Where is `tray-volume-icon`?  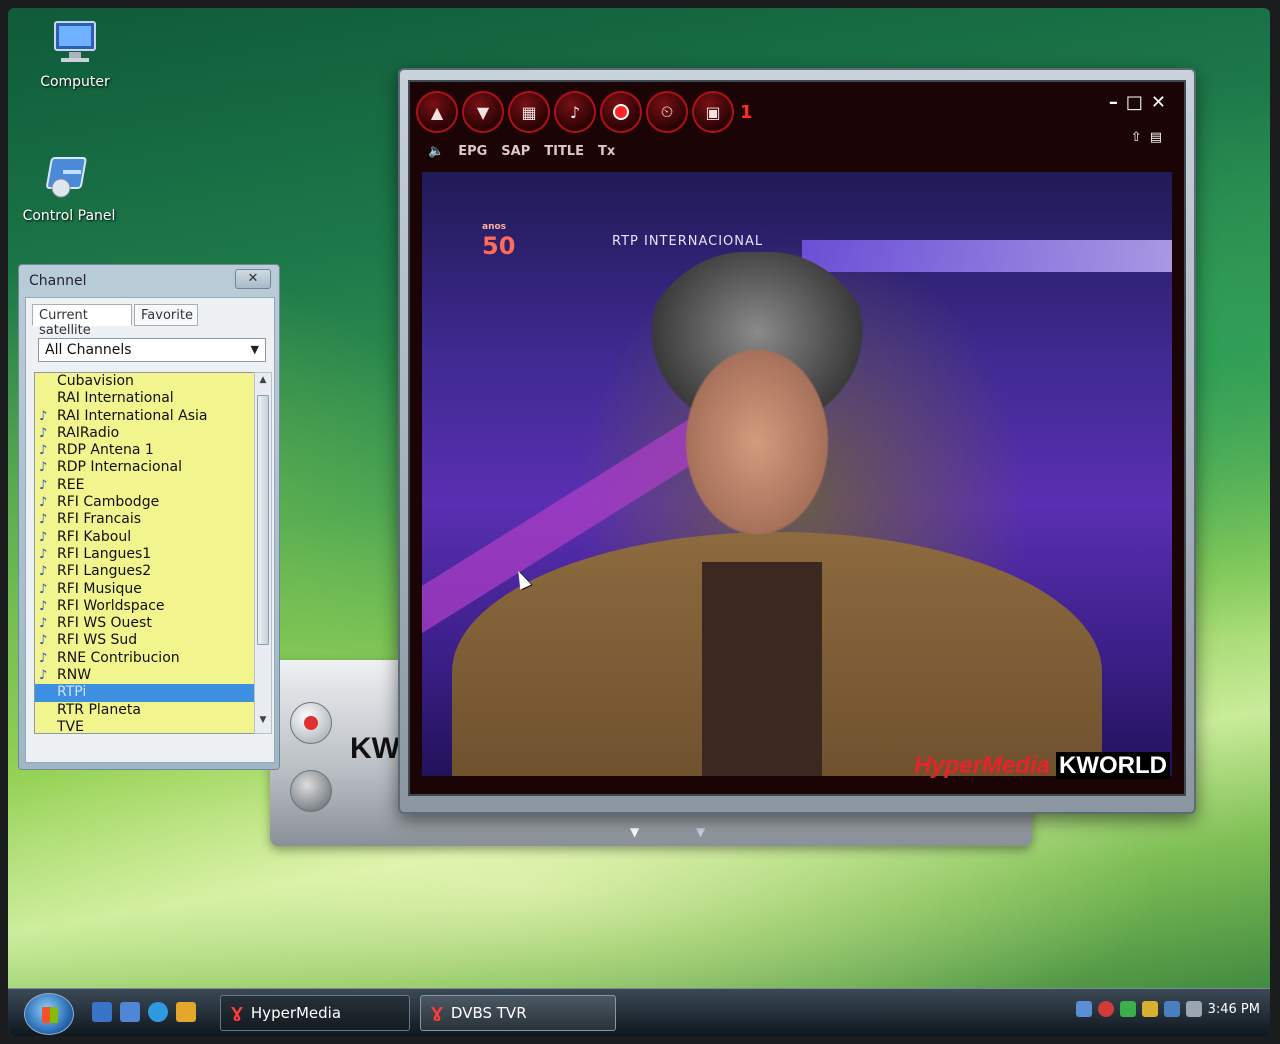 tray-volume-icon is located at coordinates (1193, 1009).